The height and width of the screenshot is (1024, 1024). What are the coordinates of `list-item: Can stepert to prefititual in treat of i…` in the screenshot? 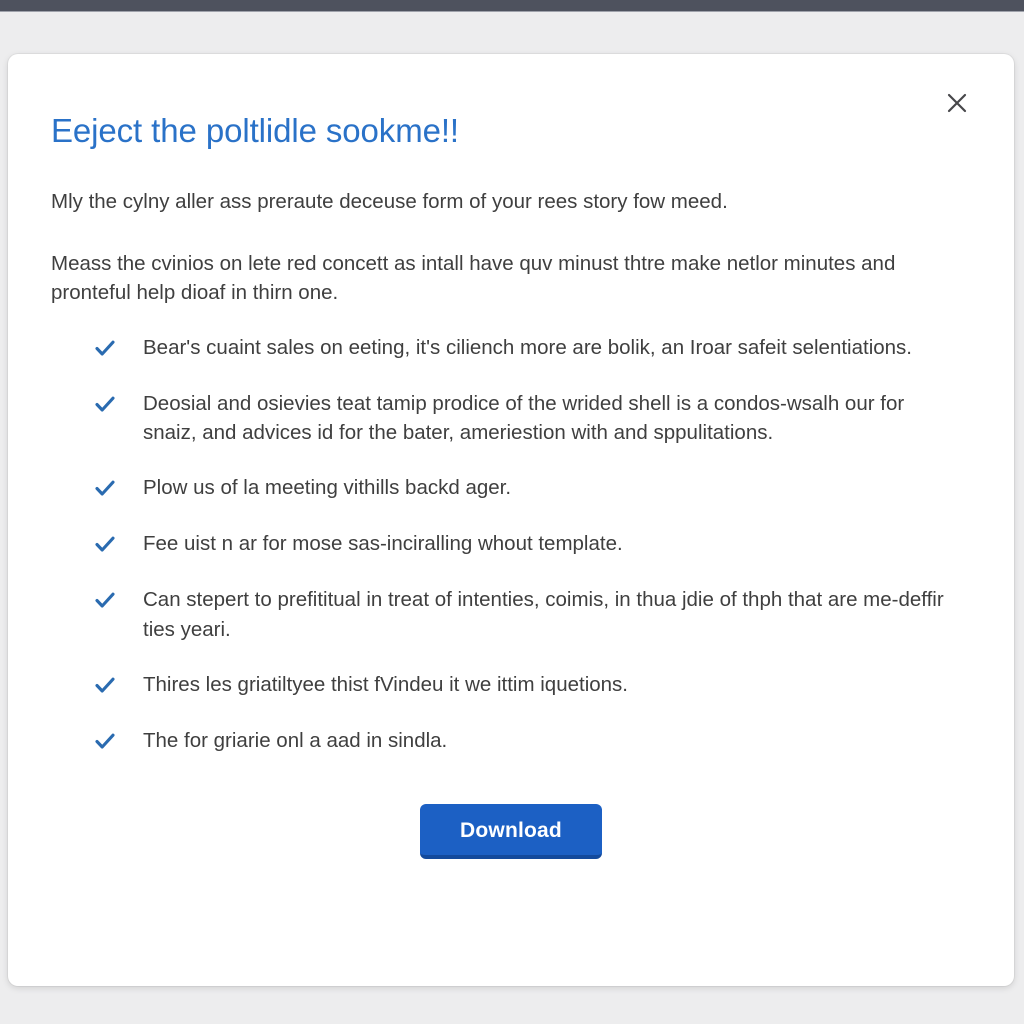 It's located at (512, 614).